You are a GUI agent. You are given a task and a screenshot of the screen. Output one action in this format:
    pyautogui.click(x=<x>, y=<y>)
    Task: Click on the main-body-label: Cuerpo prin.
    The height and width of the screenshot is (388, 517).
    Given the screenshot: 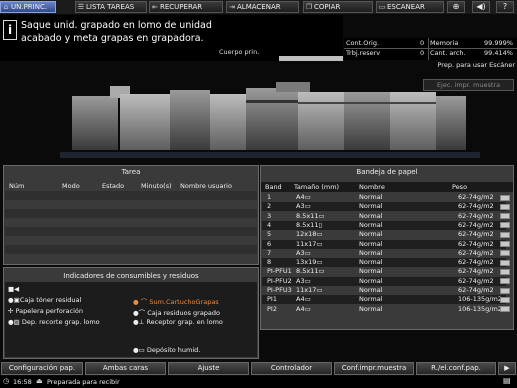 What is the action you would take?
    pyautogui.click(x=239, y=52)
    